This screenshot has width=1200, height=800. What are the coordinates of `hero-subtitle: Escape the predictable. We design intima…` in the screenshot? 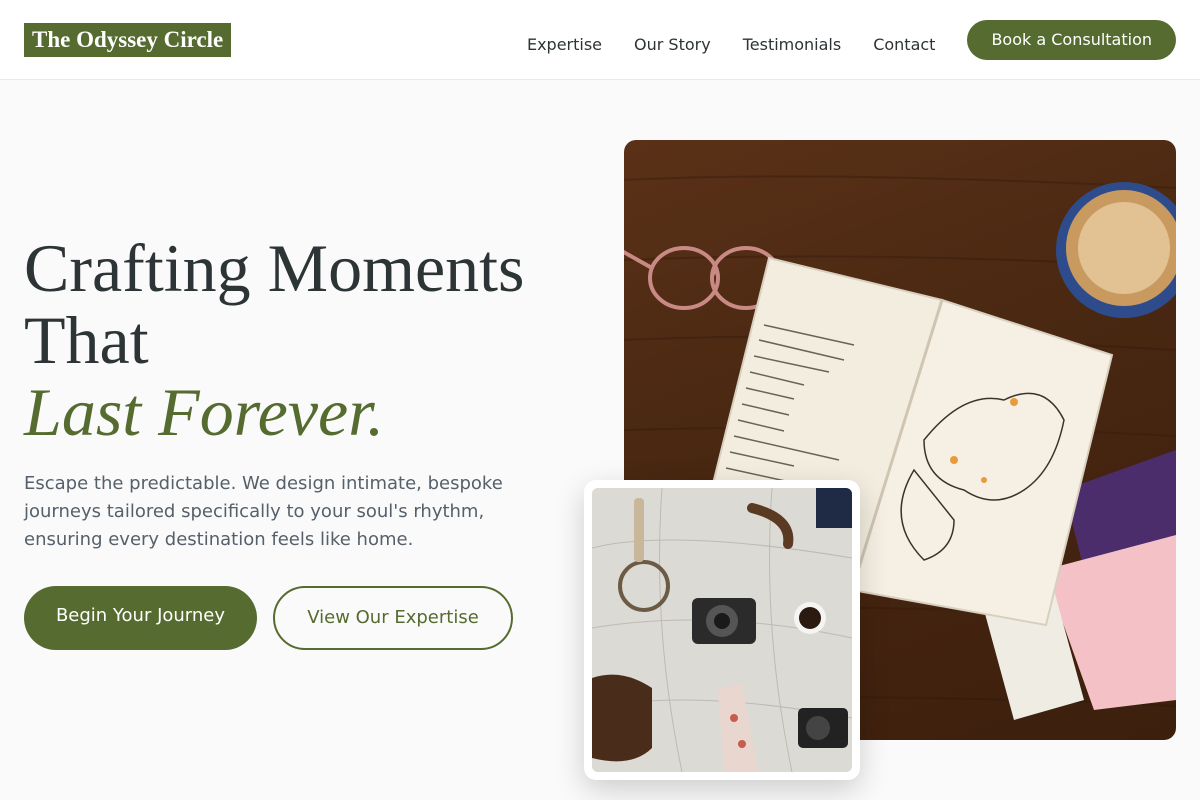 It's located at (263, 511).